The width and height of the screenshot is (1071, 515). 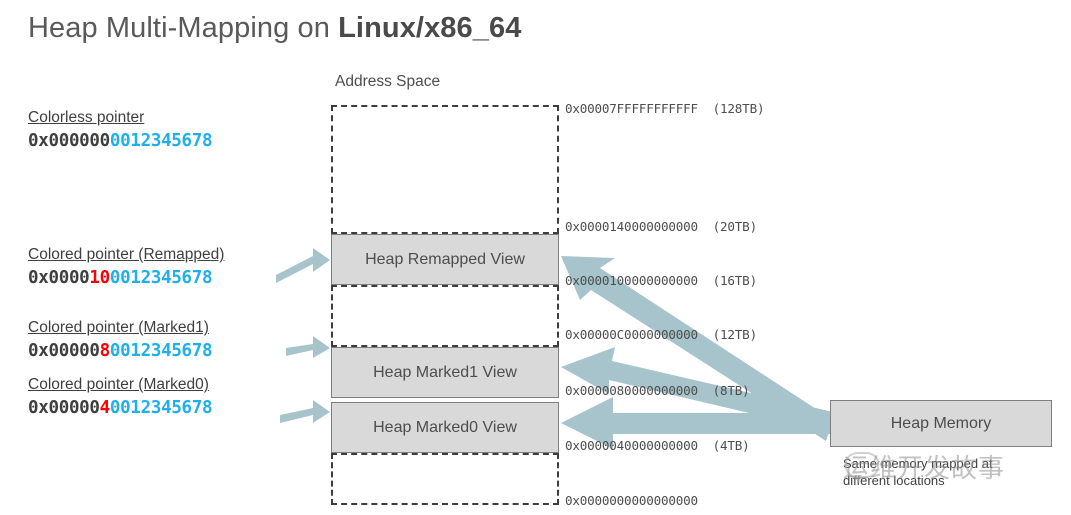 I want to click on address-size-4tb: (4TB), so click(x=731, y=445).